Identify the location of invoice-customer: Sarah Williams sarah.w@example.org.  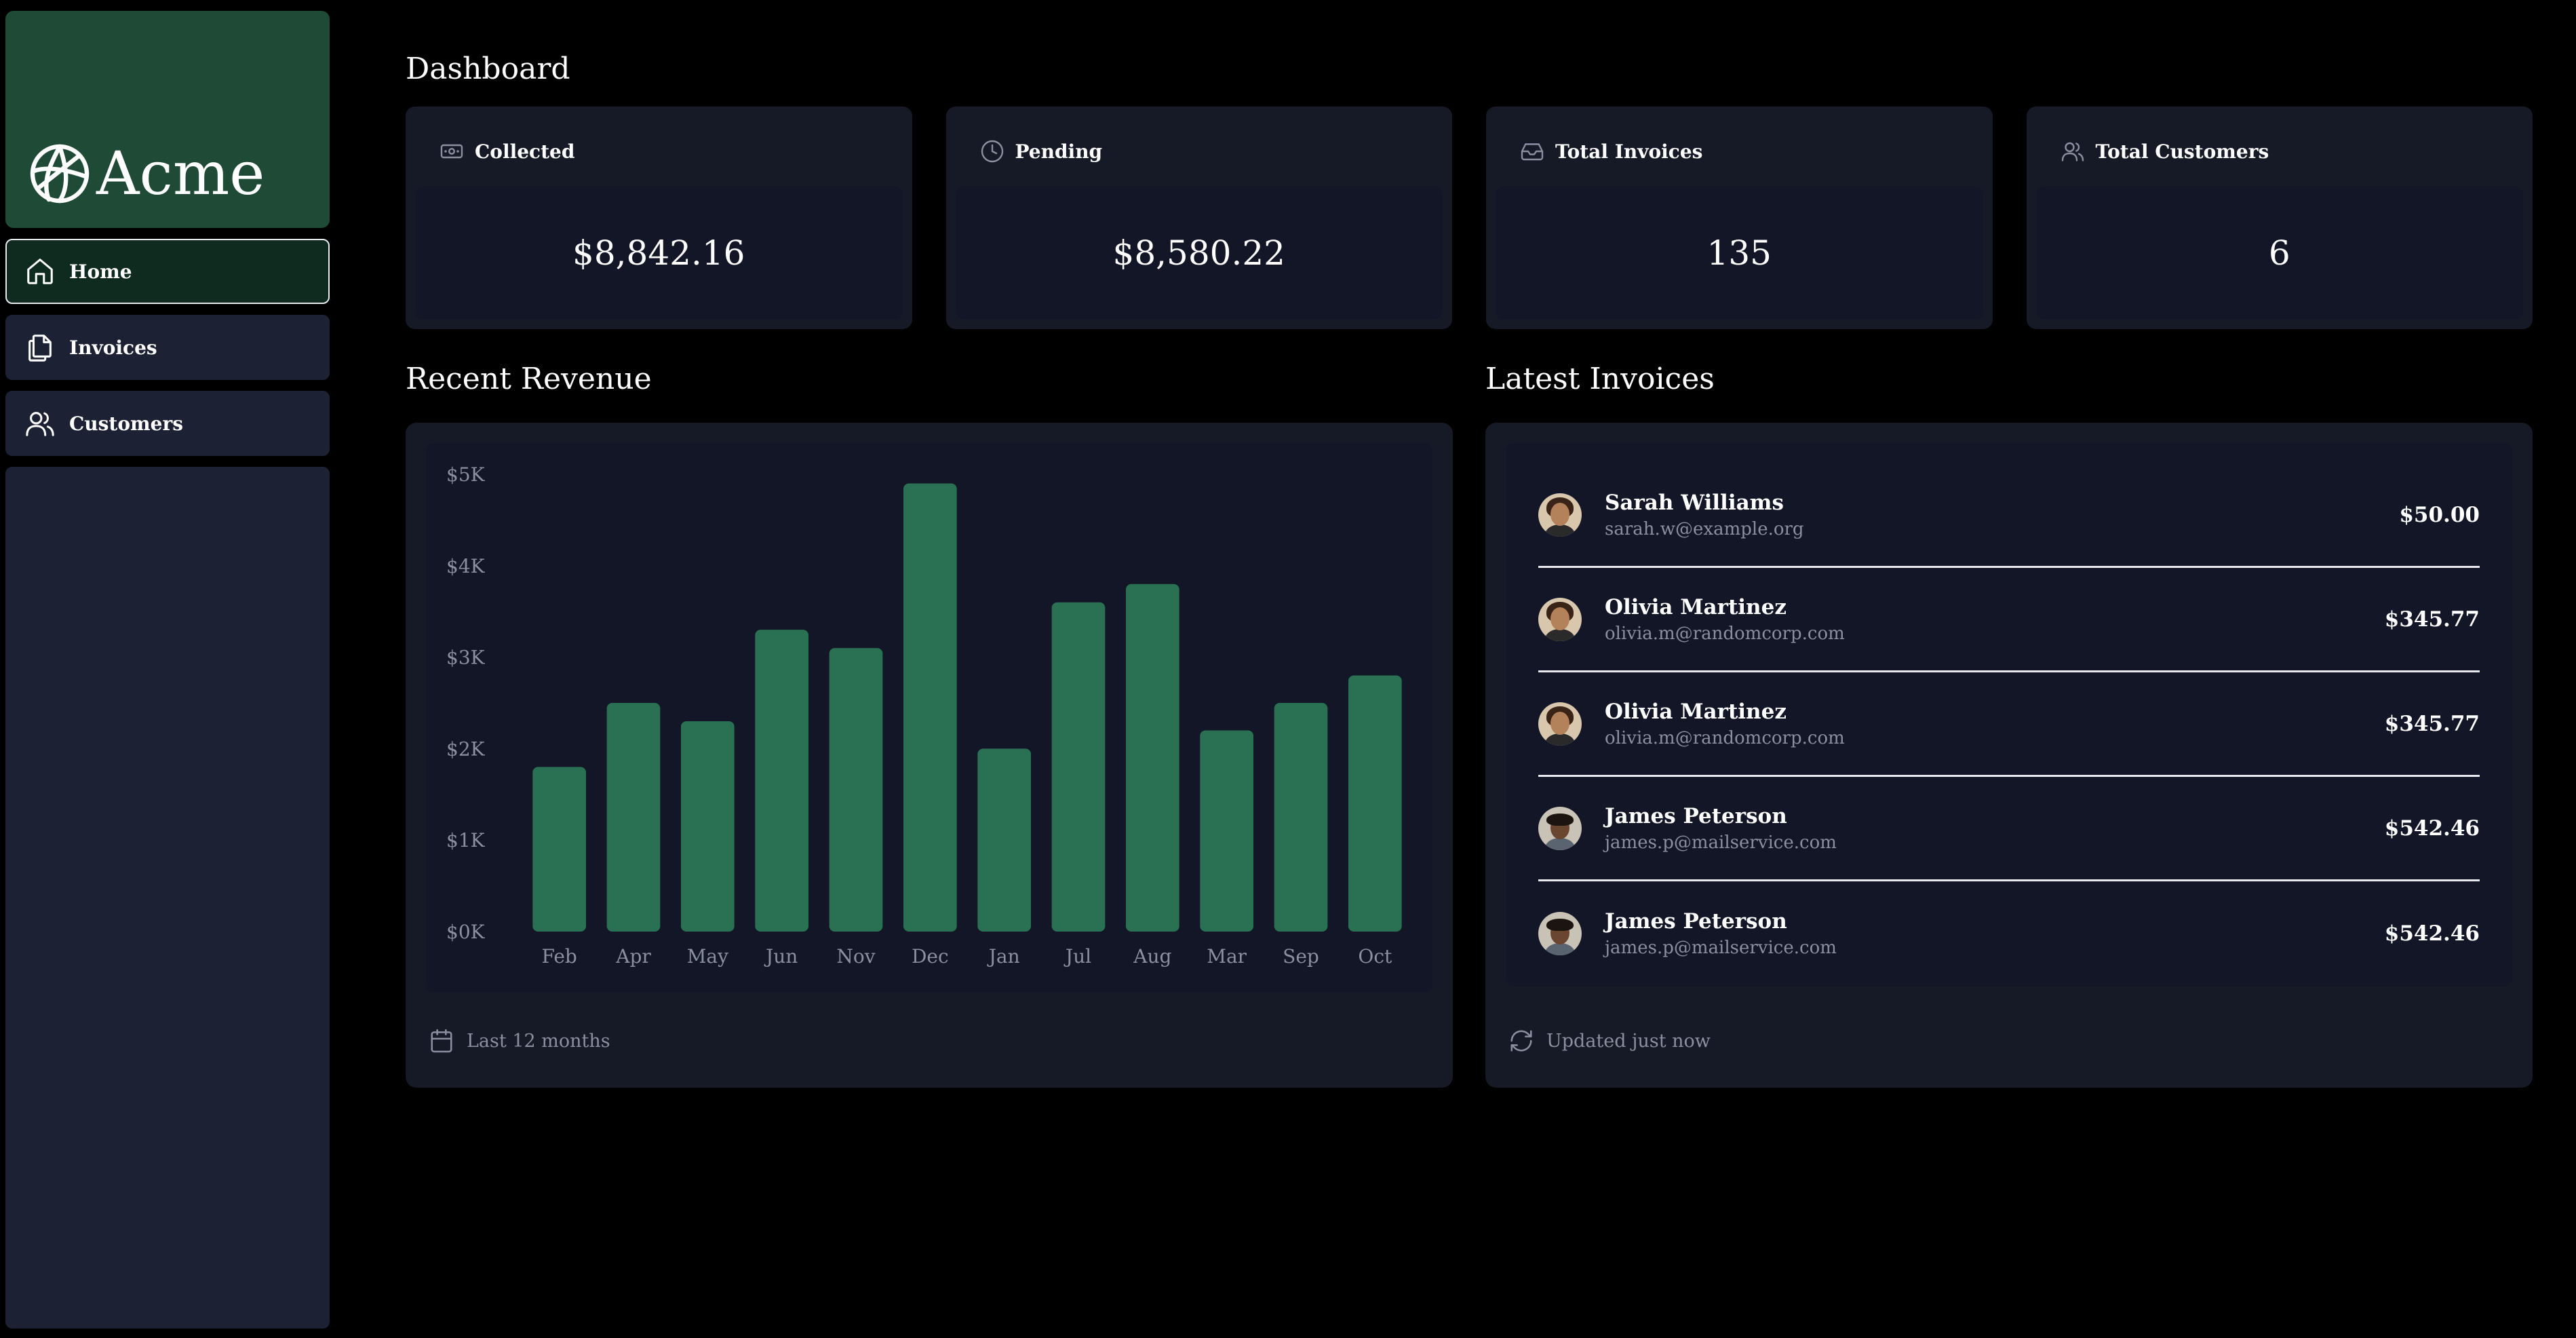
(2002, 515).